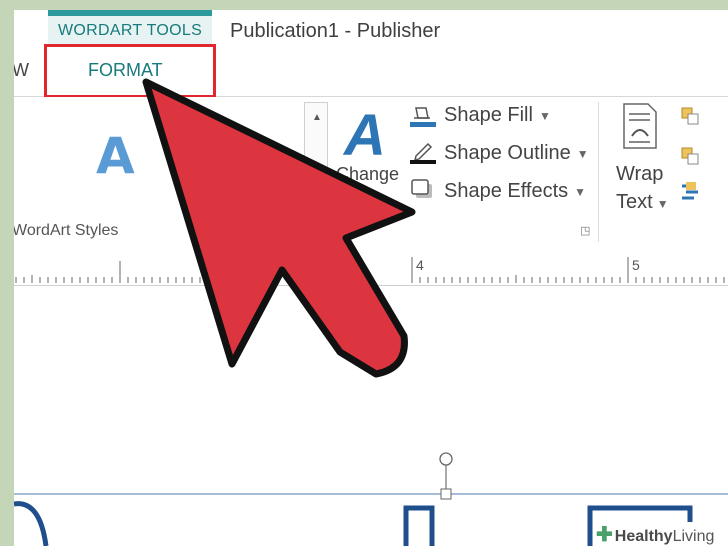  What do you see at coordinates (642, 202) in the screenshot?
I see `wrap-text-label-line2: Text ▼` at bounding box center [642, 202].